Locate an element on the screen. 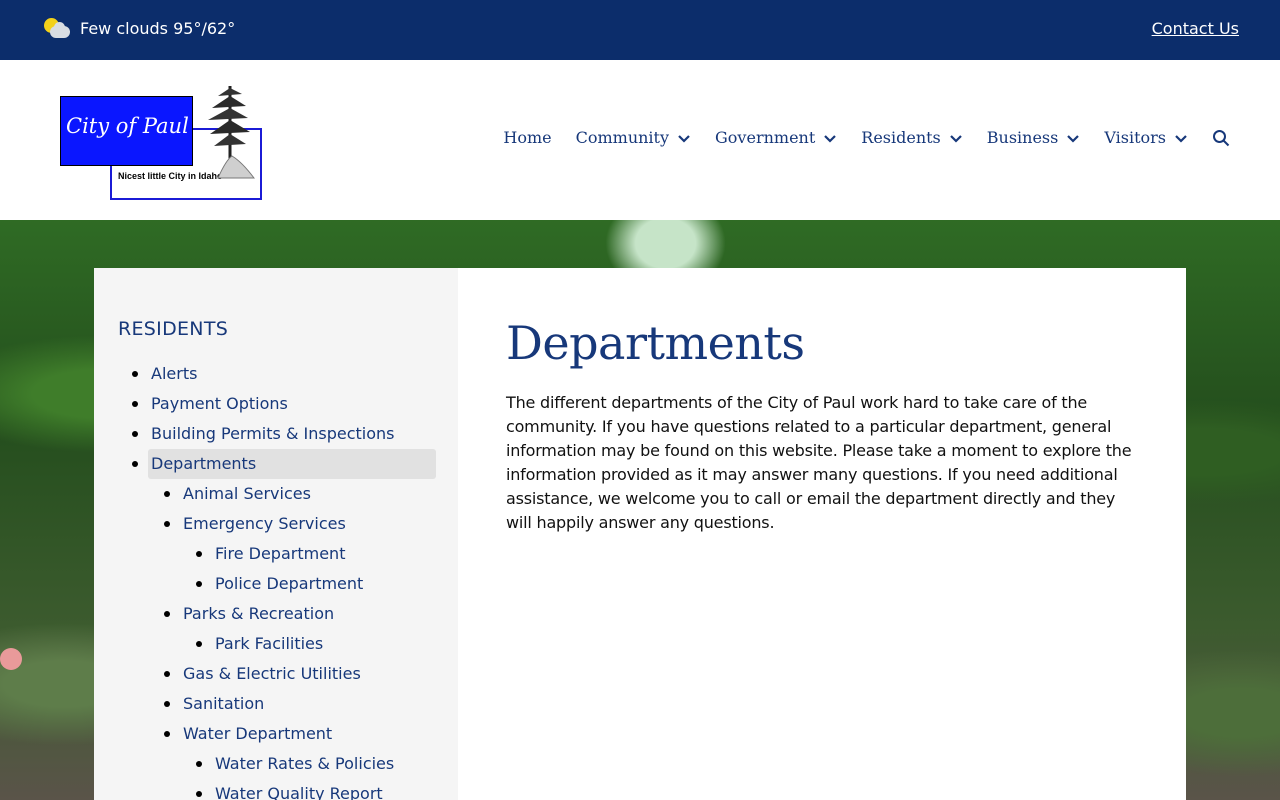  sidebar-item-label: Gas & Electric Utilities is located at coordinates (272, 673).